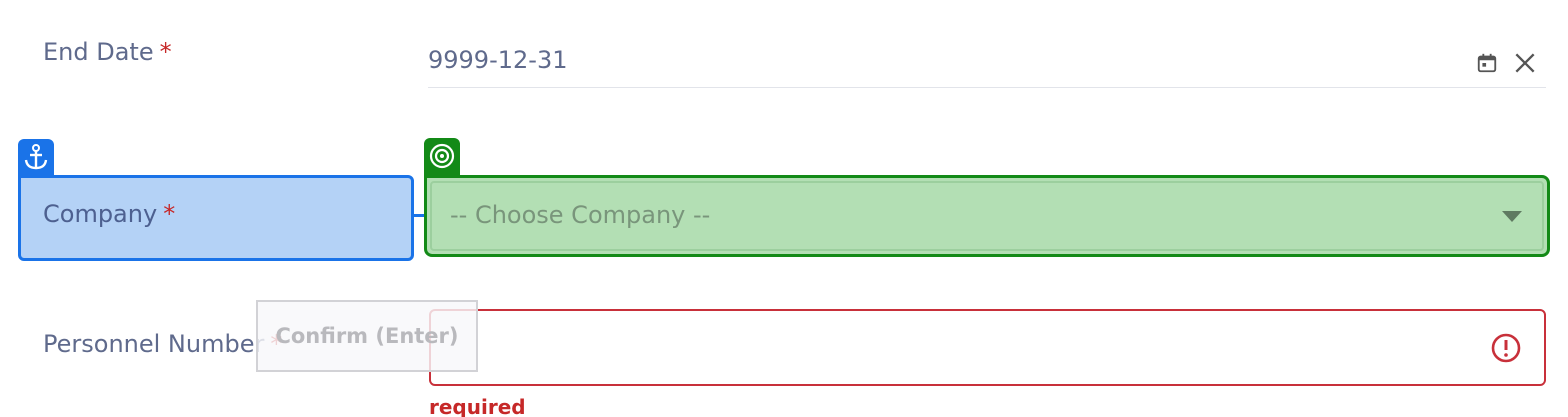 The height and width of the screenshot is (417, 1568). Describe the element at coordinates (987, 63) in the screenshot. I see `end-date-field: 9999-12-31` at that location.